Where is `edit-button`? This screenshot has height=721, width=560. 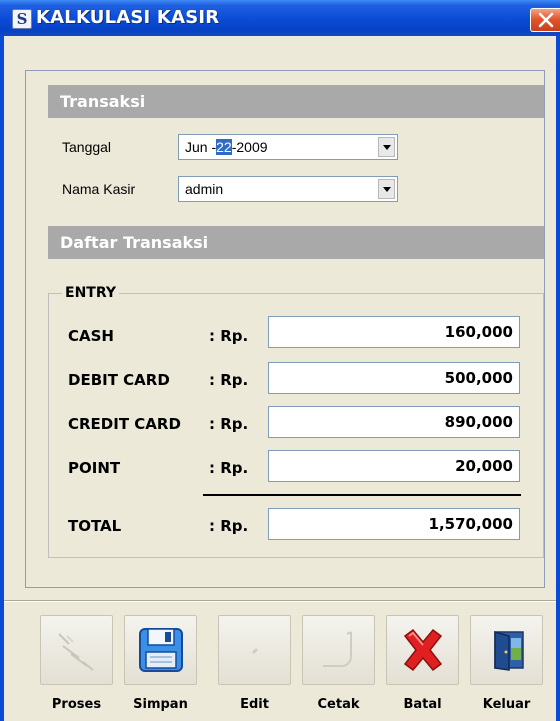
edit-button is located at coordinates (254, 650).